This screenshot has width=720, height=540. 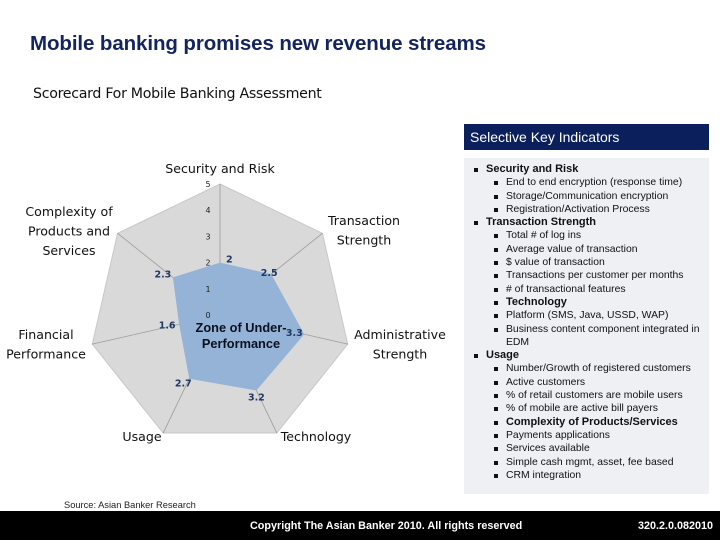 I want to click on indicator-text: Total # of log ins, so click(x=544, y=236).